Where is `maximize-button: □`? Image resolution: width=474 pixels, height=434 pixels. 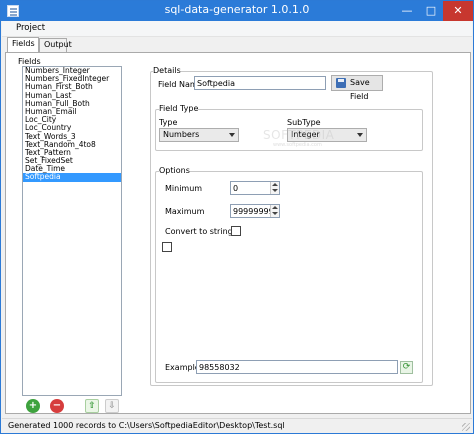 maximize-button: □ is located at coordinates (431, 11).